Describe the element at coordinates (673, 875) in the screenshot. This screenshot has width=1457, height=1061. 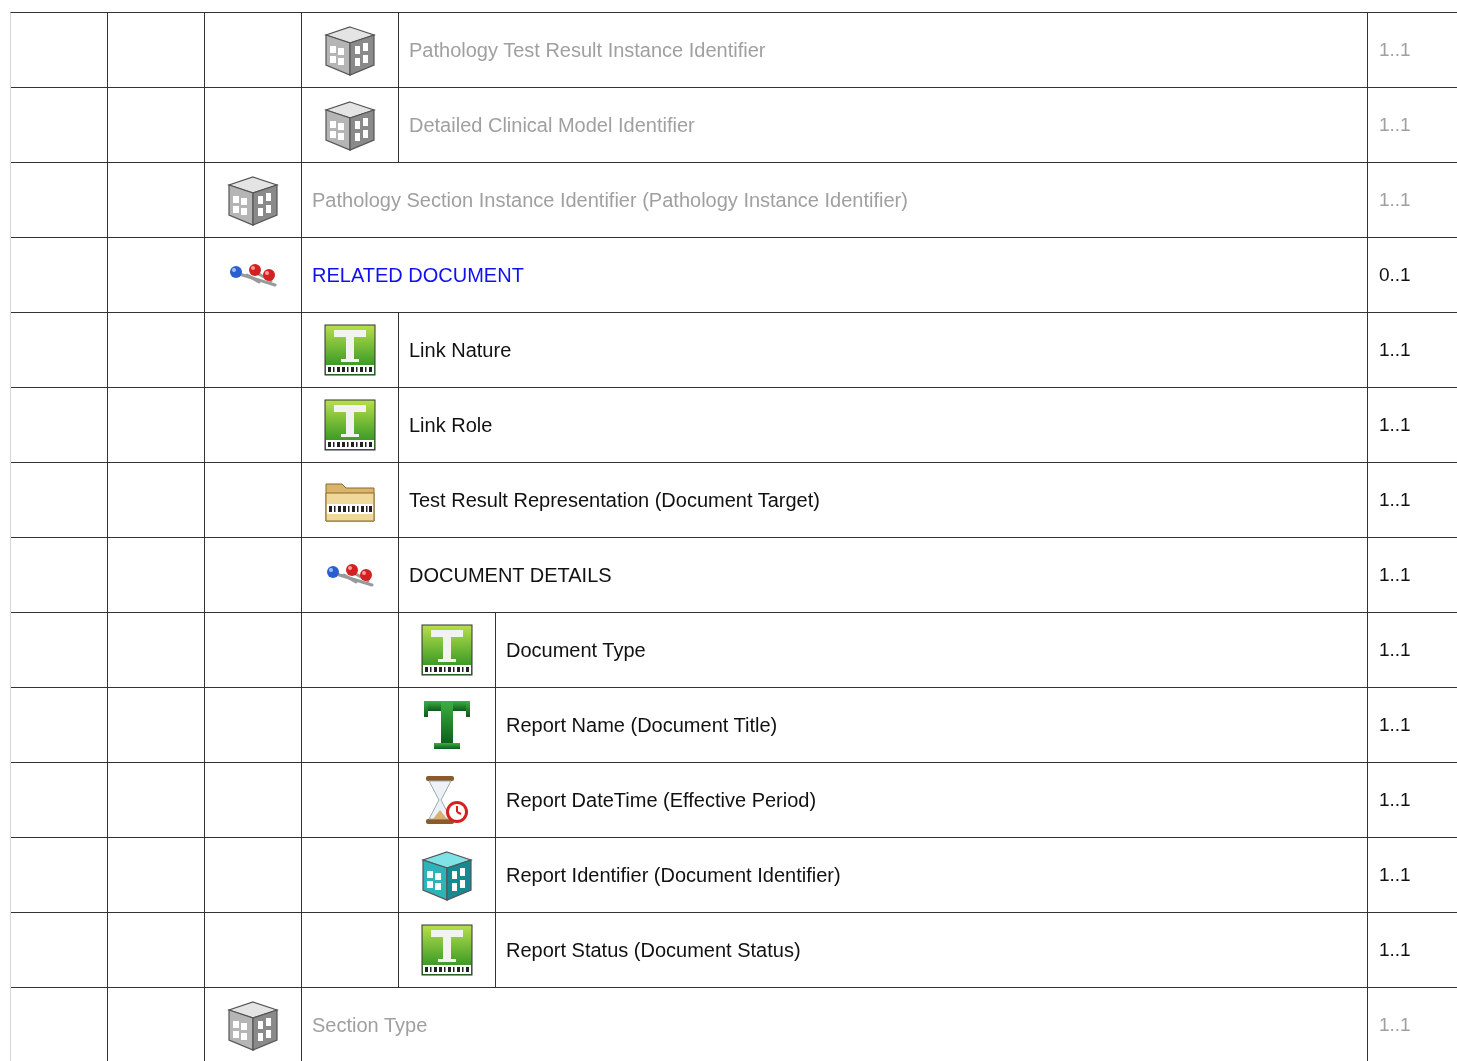
I see `row-label: Report Identifier (Document Identifier)` at that location.